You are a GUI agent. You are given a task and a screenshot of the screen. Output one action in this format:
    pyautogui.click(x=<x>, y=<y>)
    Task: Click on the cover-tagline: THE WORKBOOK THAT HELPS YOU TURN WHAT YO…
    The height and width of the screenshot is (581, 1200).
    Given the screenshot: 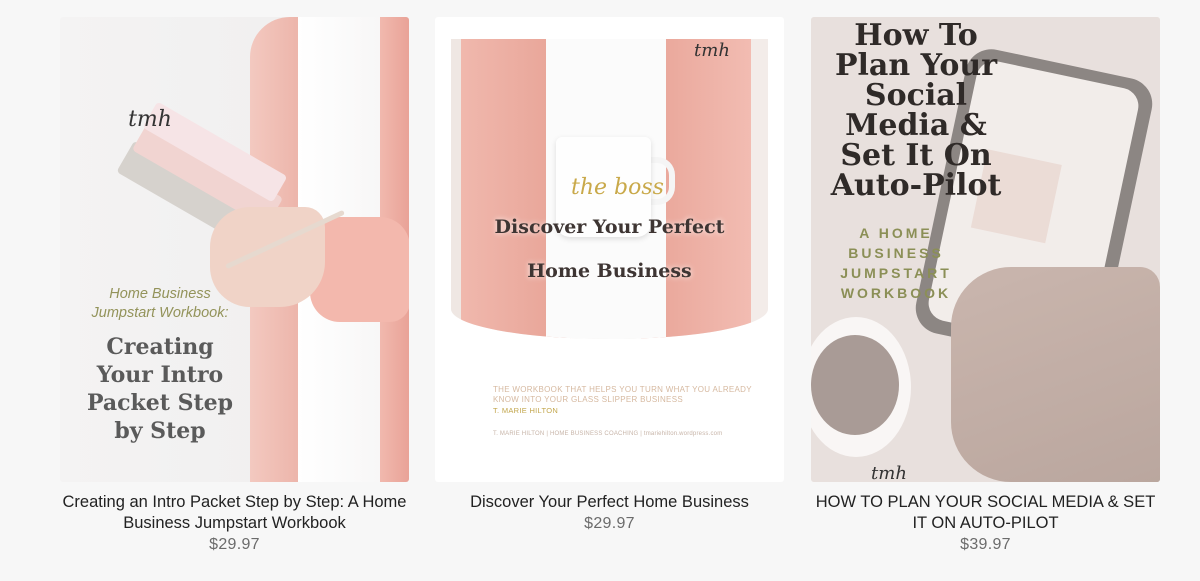 What is the action you would take?
    pyautogui.click(x=622, y=394)
    